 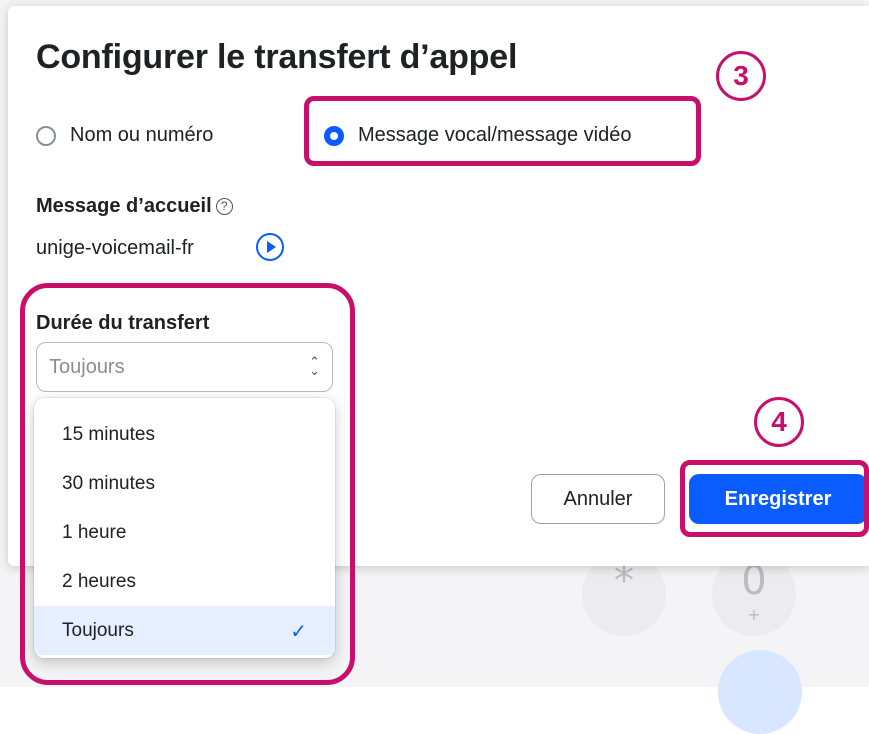 I want to click on greeting-value: unige-voicemail-fr, so click(x=115, y=248).